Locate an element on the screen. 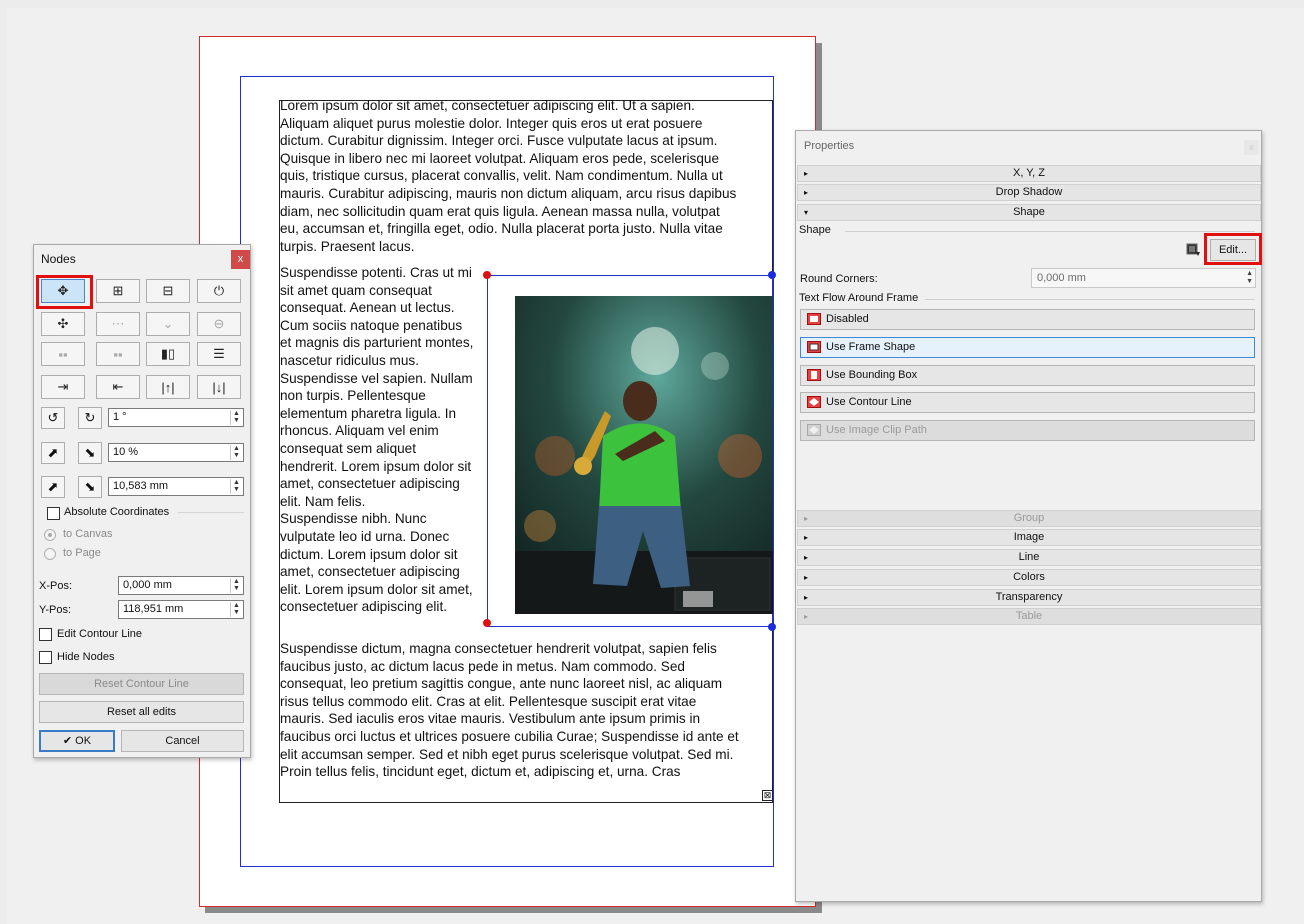 The image size is (1304, 924). shear-down-icon: |↓| is located at coordinates (219, 387).